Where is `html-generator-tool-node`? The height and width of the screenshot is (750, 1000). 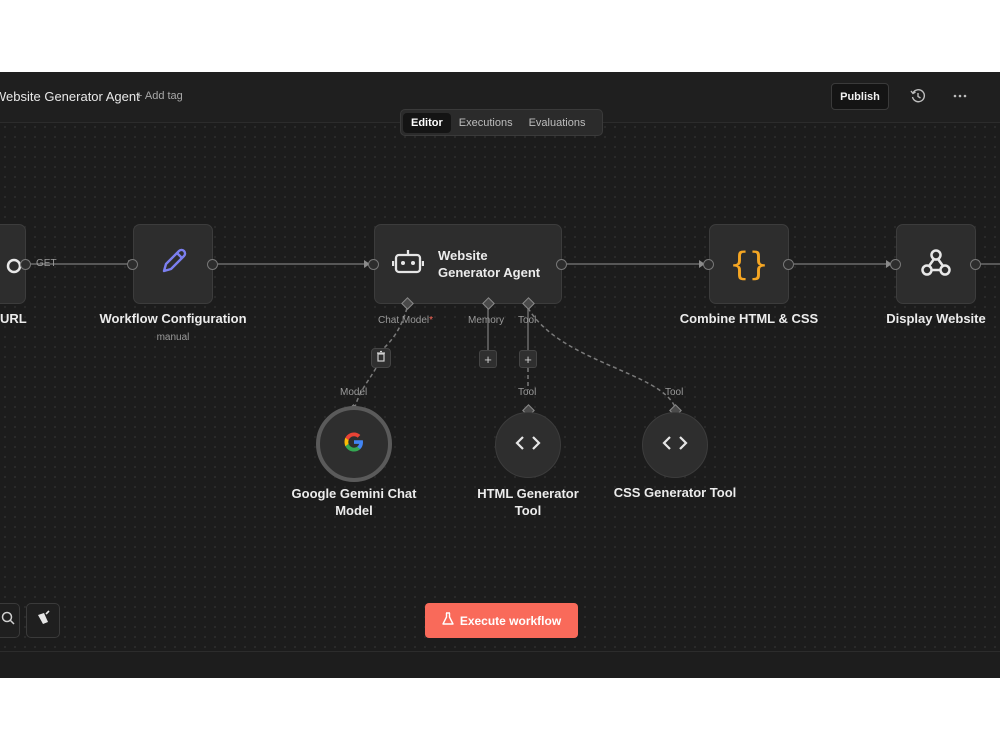 html-generator-tool-node is located at coordinates (528, 445).